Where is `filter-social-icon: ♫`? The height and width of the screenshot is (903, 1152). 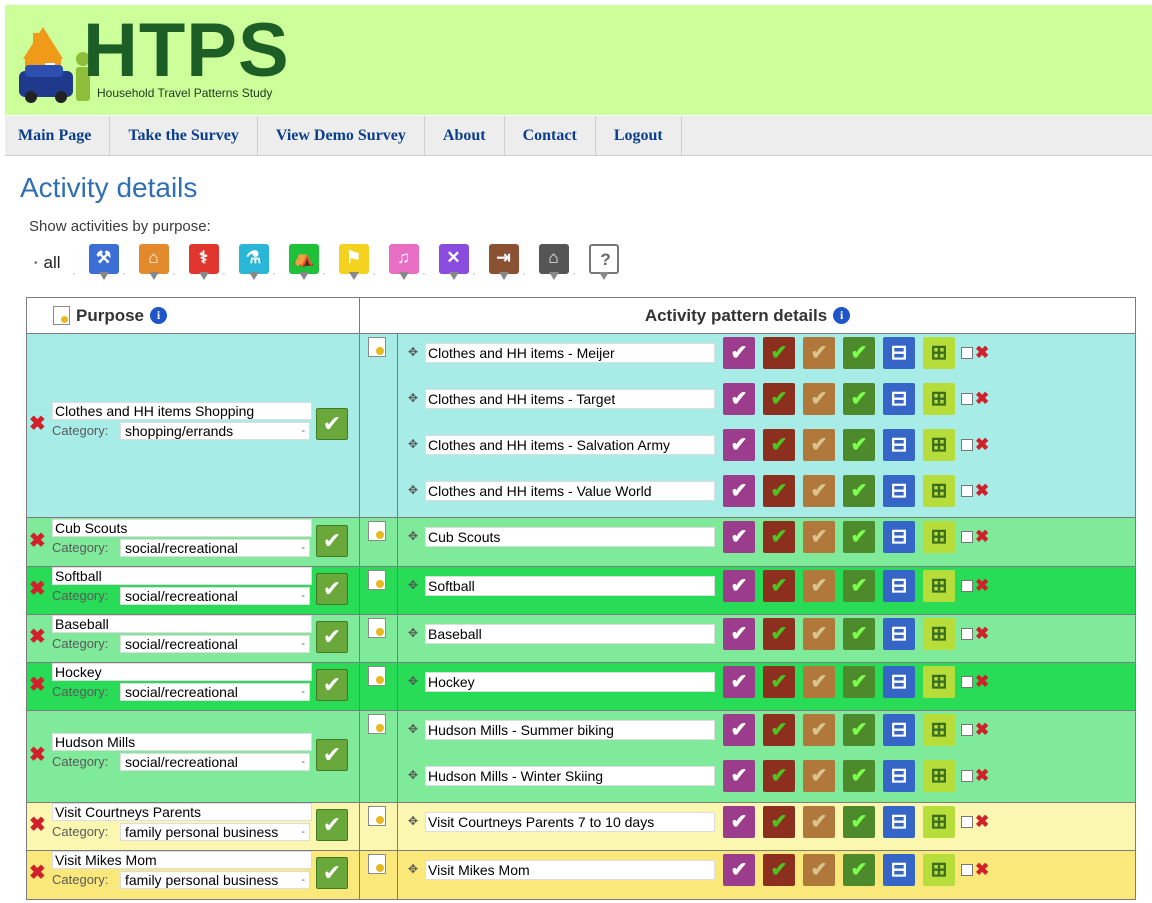 filter-social-icon: ♫ is located at coordinates (403, 263).